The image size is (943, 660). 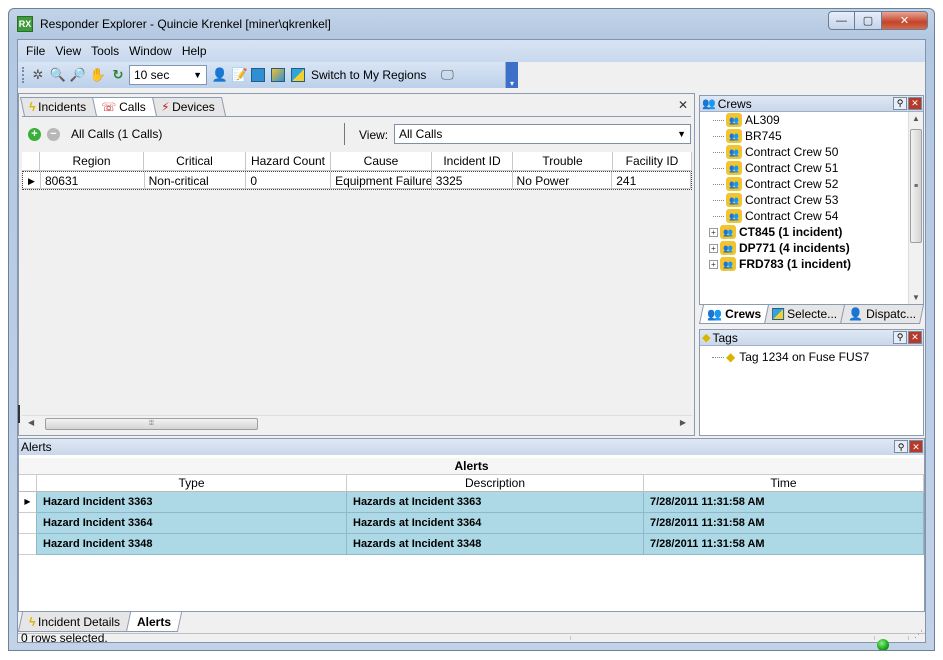 What do you see at coordinates (23, 75) in the screenshot?
I see `toolbar-grip` at bounding box center [23, 75].